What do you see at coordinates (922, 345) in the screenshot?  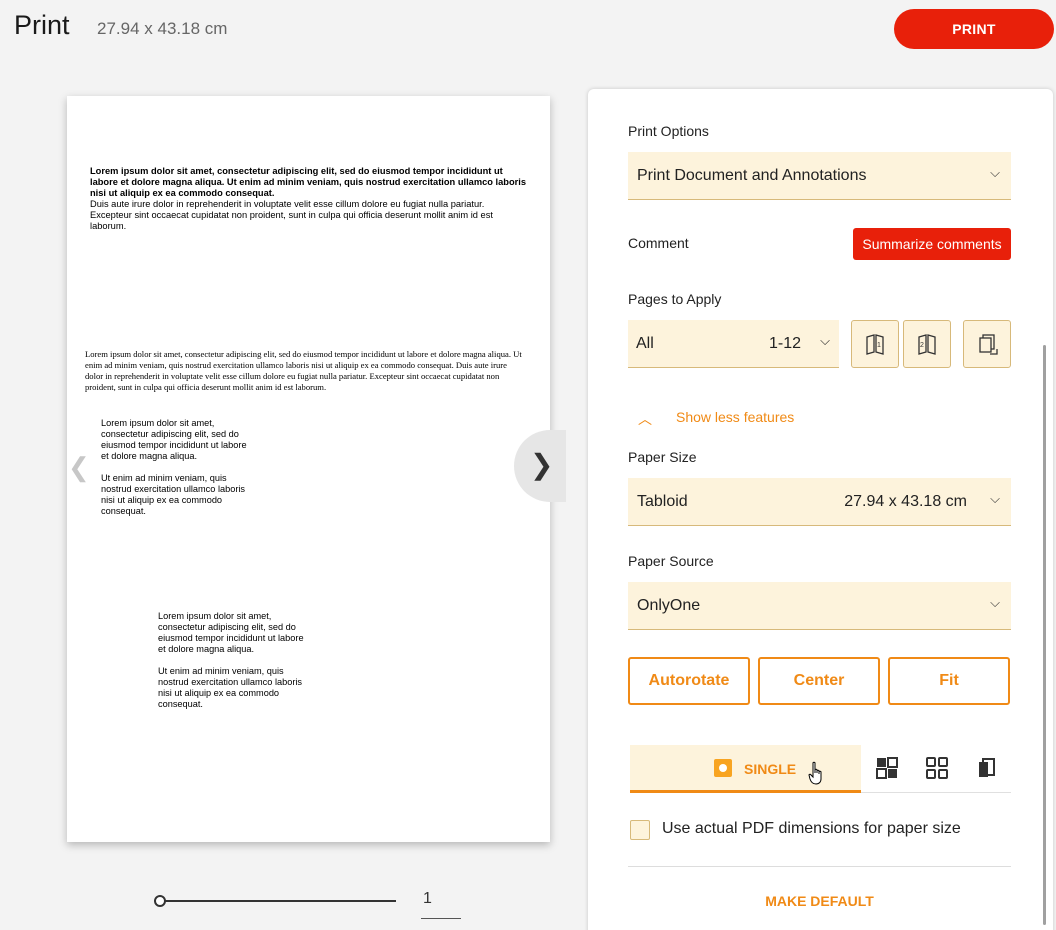 I see `svg-text: 2` at bounding box center [922, 345].